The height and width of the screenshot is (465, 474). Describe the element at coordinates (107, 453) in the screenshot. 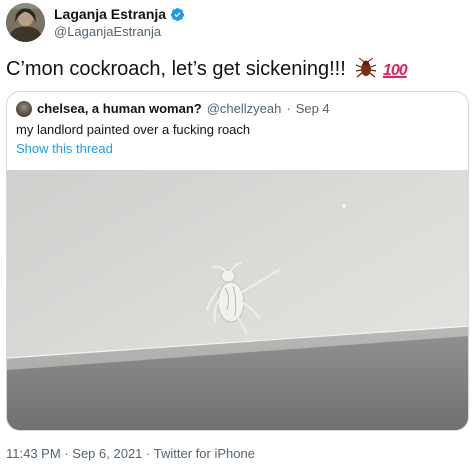

I see `tweet-date: Sep 6, 2021` at that location.